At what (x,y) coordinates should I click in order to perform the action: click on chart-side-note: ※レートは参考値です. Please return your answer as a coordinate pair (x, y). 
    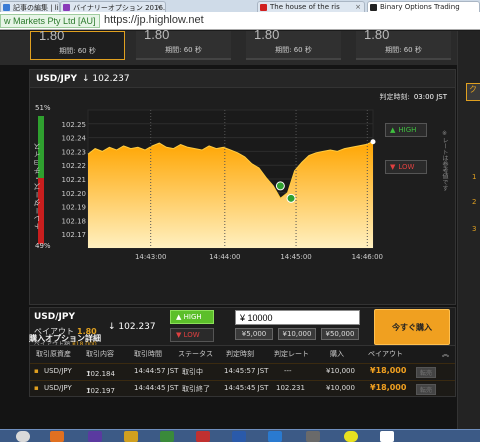
    Looking at the image, I should click on (444, 160).